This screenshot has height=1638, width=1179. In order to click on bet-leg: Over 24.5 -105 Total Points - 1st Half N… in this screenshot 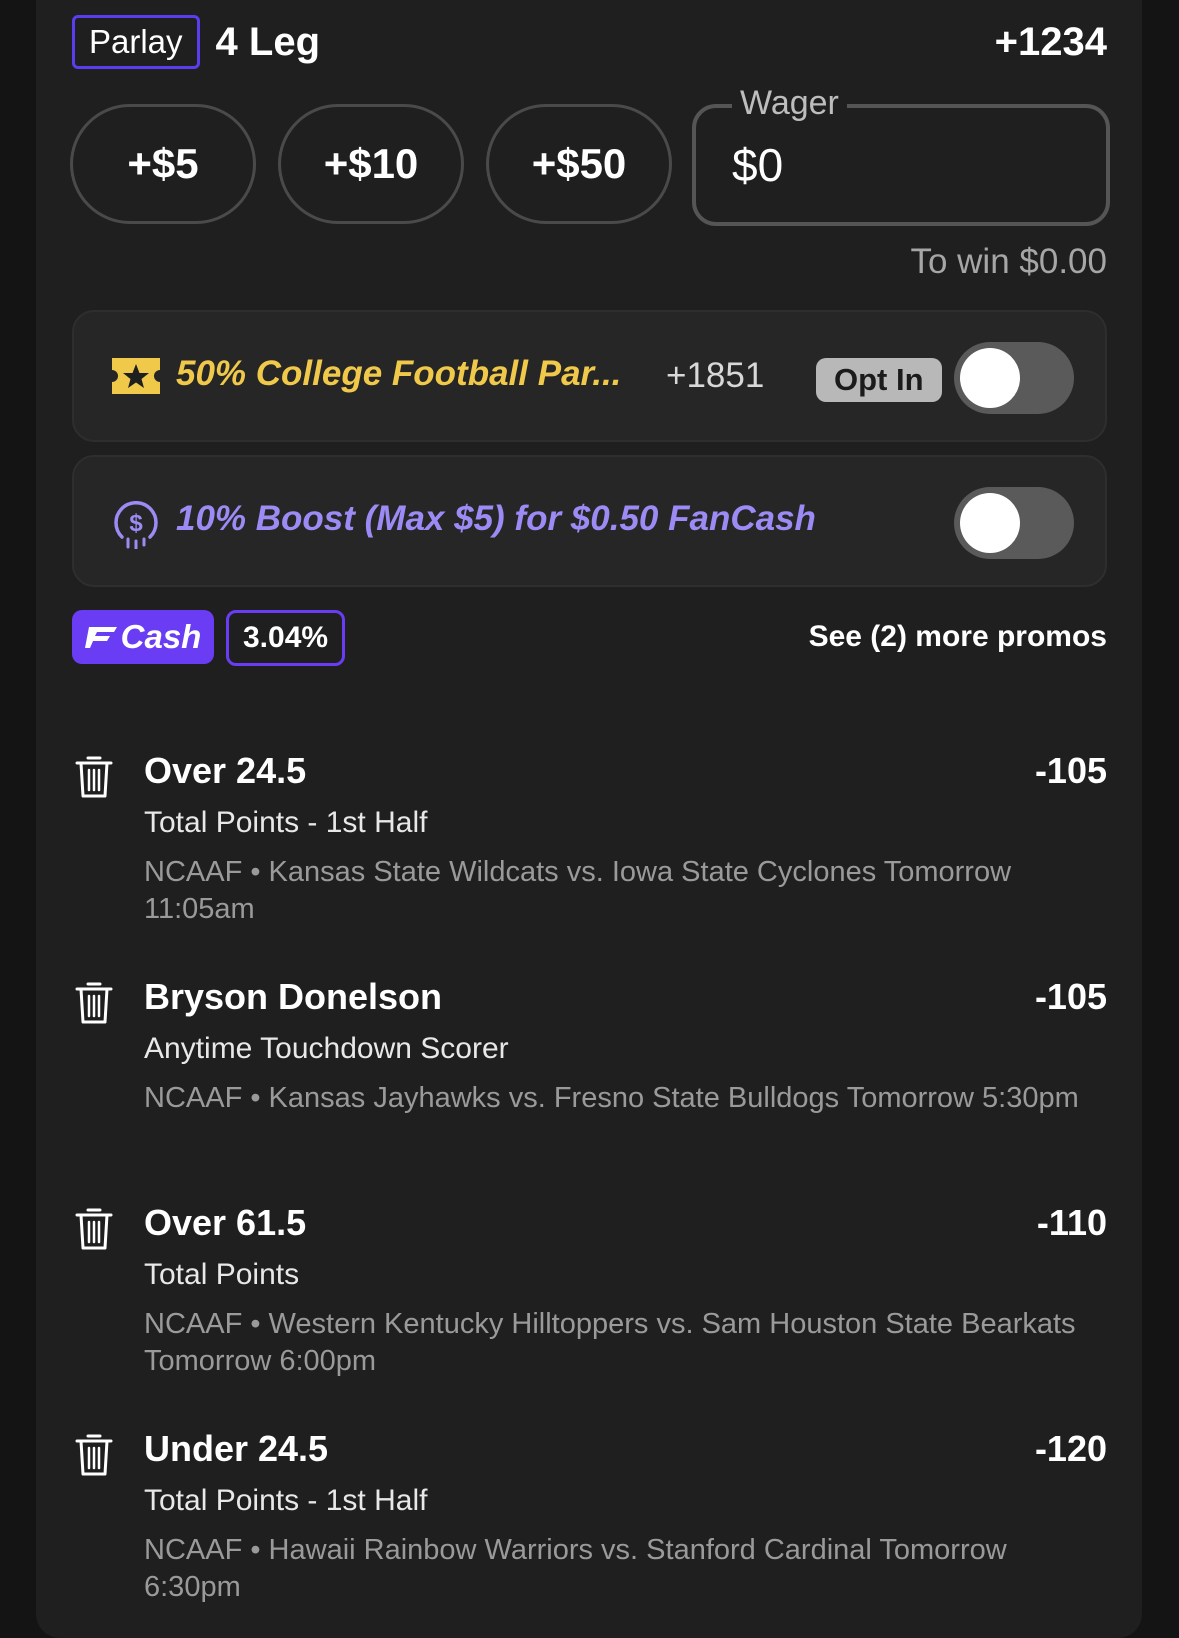, I will do `click(589, 840)`.